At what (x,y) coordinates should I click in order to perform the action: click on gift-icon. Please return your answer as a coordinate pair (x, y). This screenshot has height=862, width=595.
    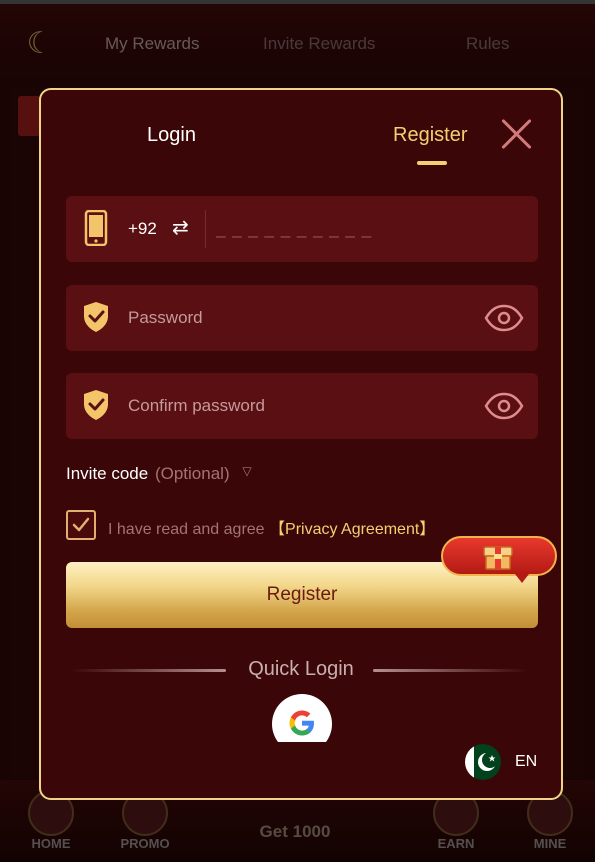
    Looking at the image, I should click on (498, 558).